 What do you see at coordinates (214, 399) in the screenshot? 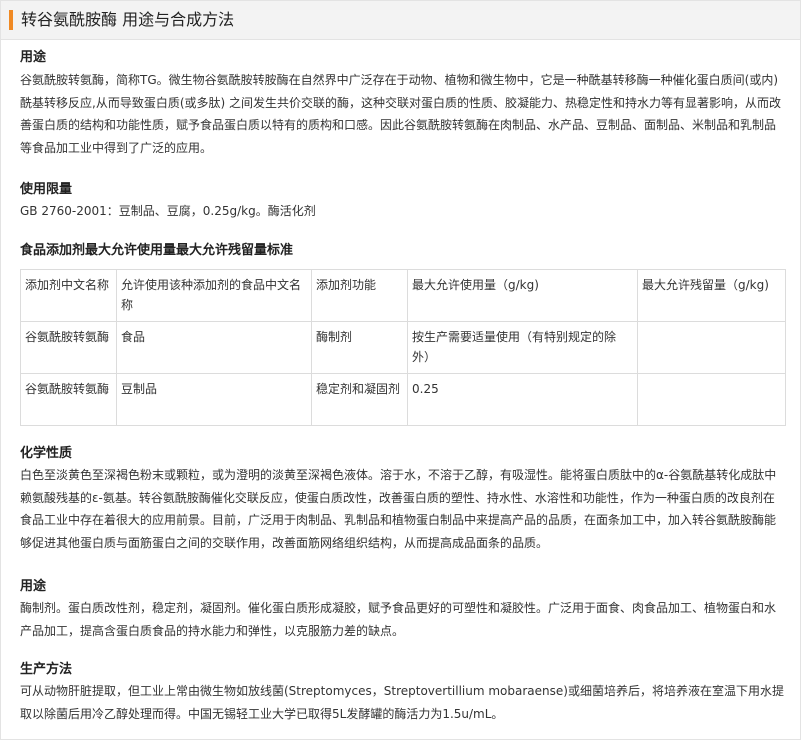
I see `table-cell: 豆制品` at bounding box center [214, 399].